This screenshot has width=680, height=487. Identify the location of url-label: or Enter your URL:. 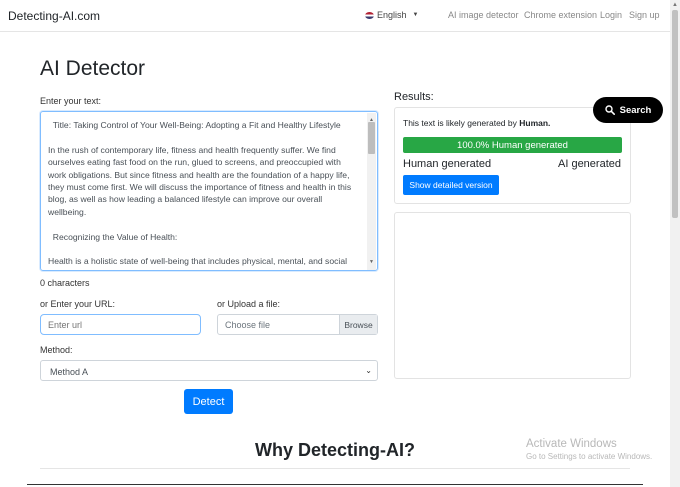
(78, 304).